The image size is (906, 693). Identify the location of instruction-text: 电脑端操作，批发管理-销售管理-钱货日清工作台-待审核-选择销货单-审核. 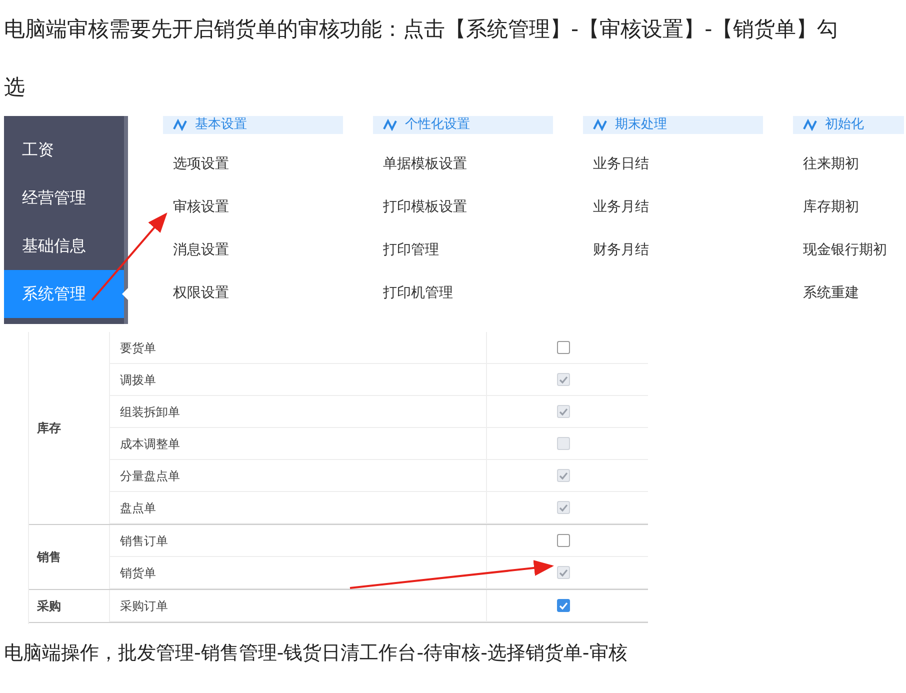
(315, 653).